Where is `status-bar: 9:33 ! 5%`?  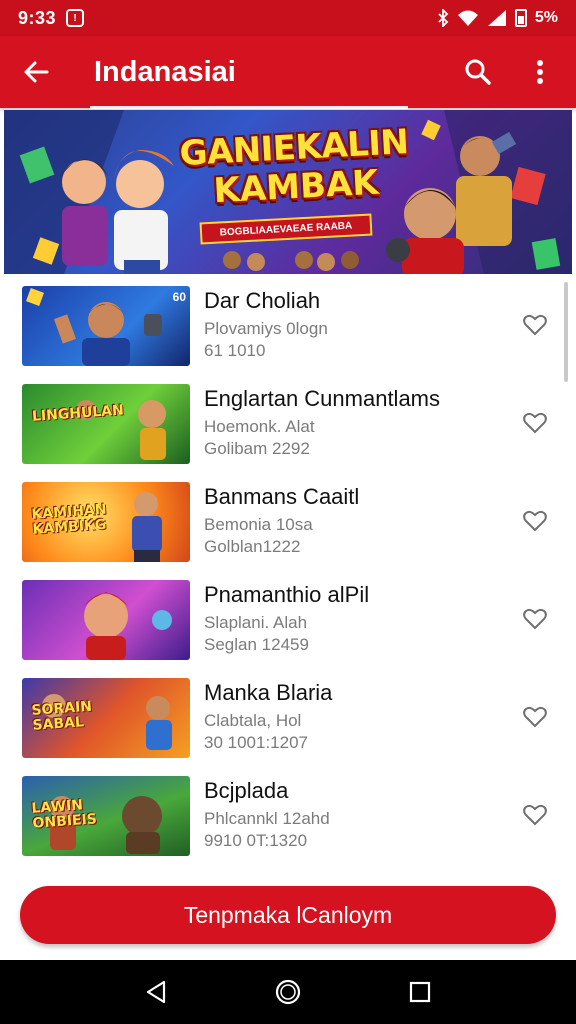
status-bar: 9:33 ! 5% is located at coordinates (288, 18).